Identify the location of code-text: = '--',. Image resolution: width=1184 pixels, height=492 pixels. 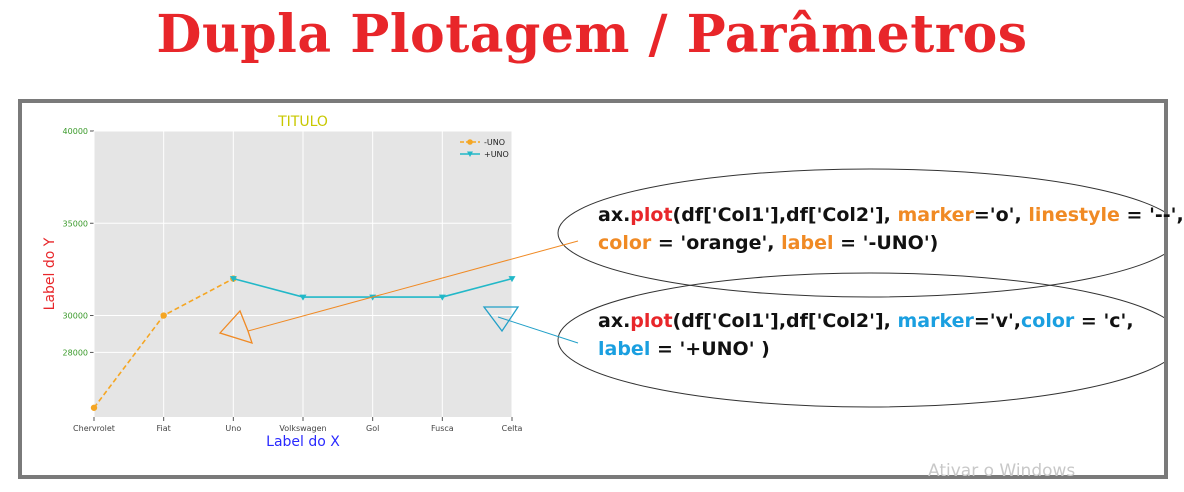
(1151, 215).